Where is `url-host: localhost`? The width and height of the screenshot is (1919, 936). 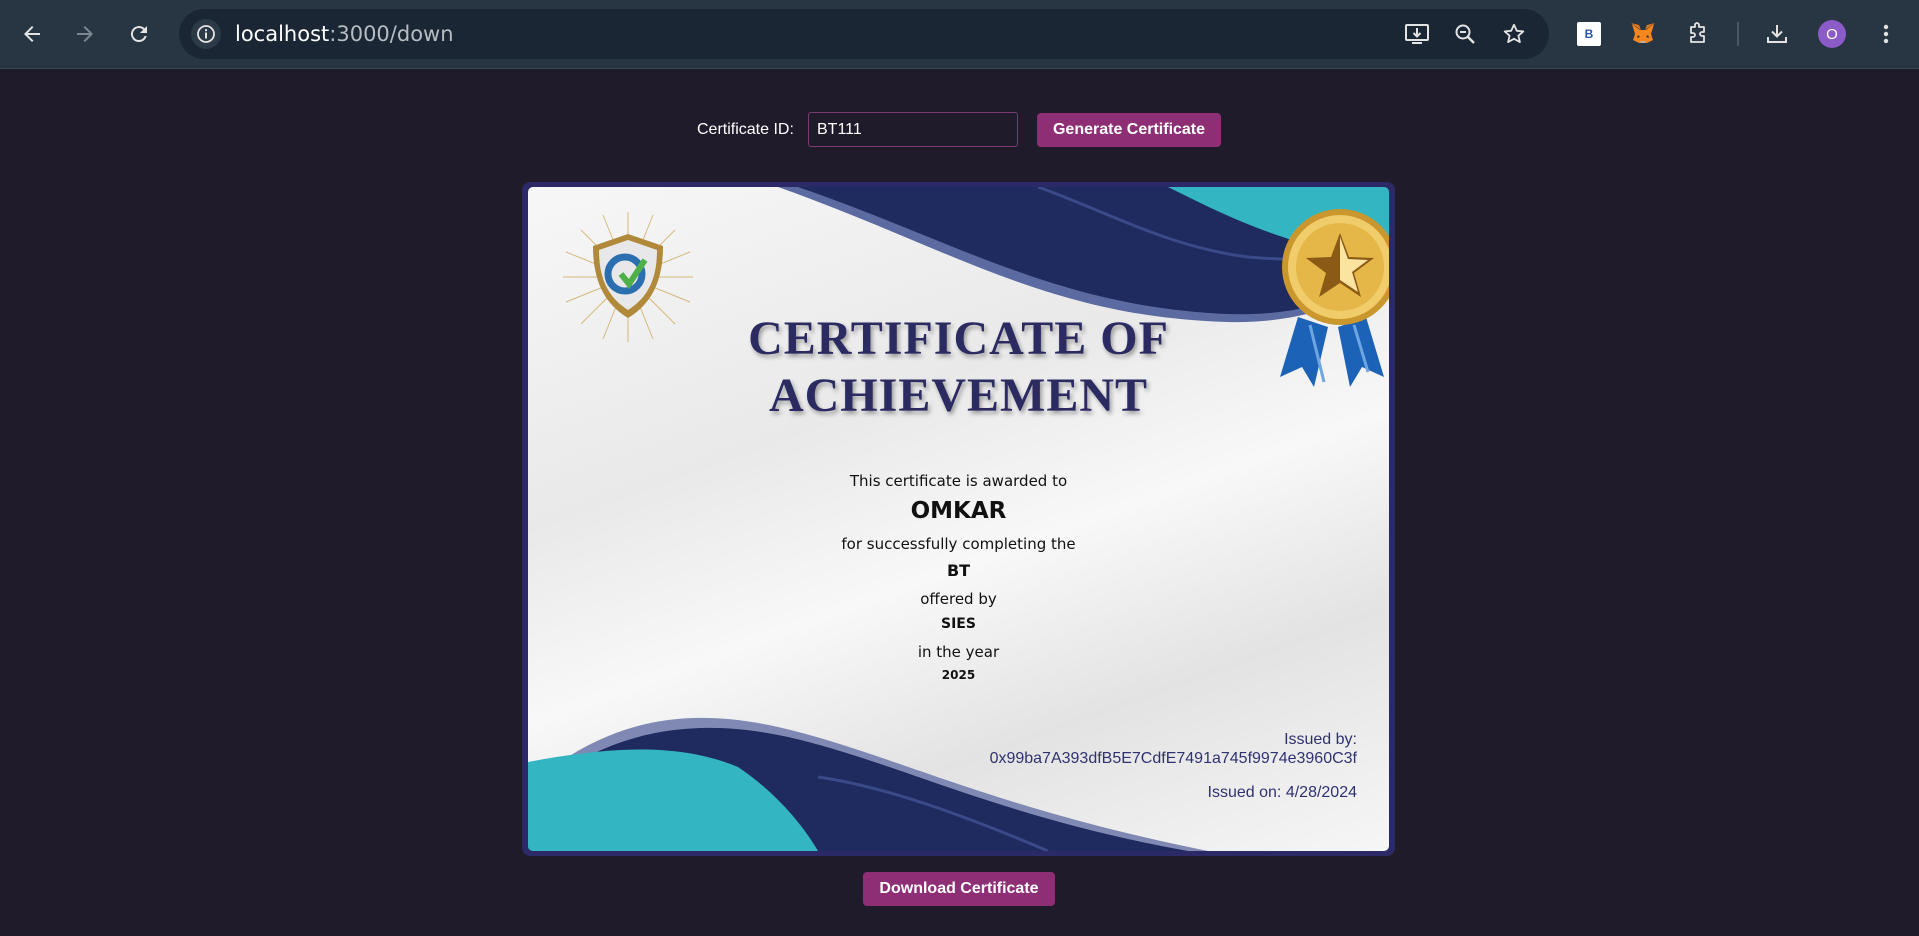
url-host: localhost is located at coordinates (282, 34).